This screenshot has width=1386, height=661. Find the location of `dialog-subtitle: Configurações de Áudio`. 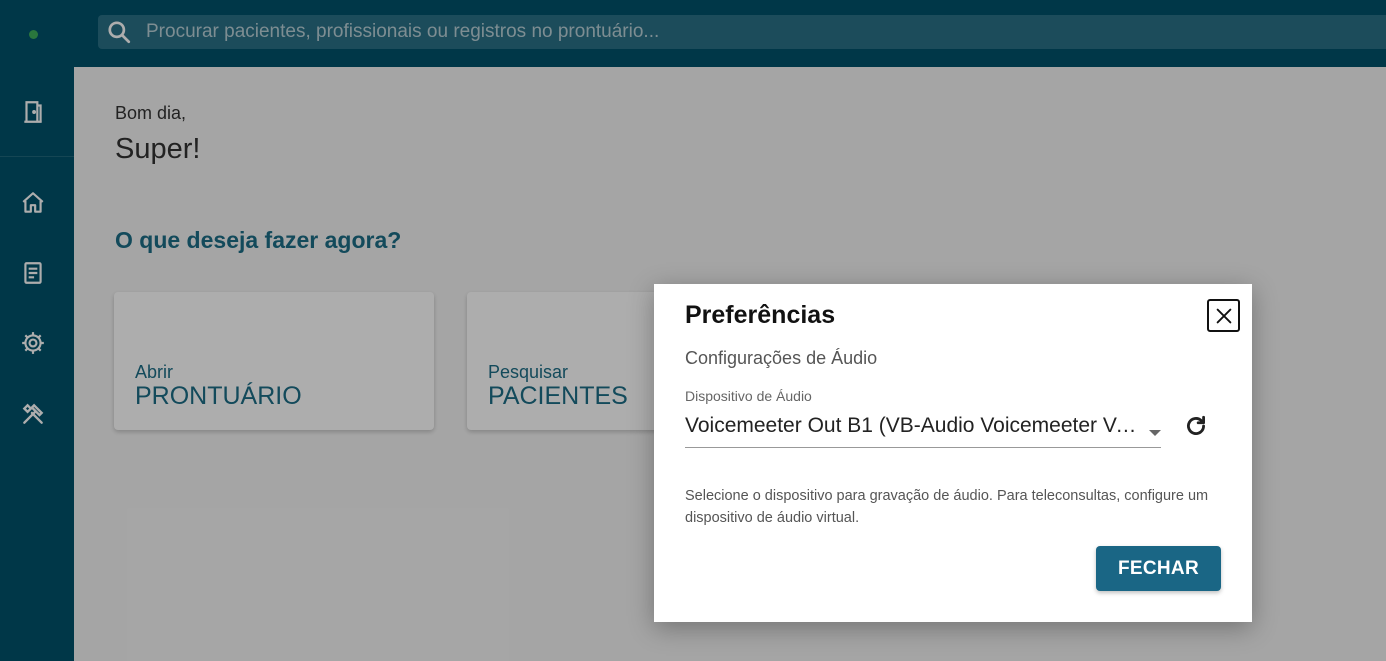

dialog-subtitle: Configurações de Áudio is located at coordinates (781, 358).